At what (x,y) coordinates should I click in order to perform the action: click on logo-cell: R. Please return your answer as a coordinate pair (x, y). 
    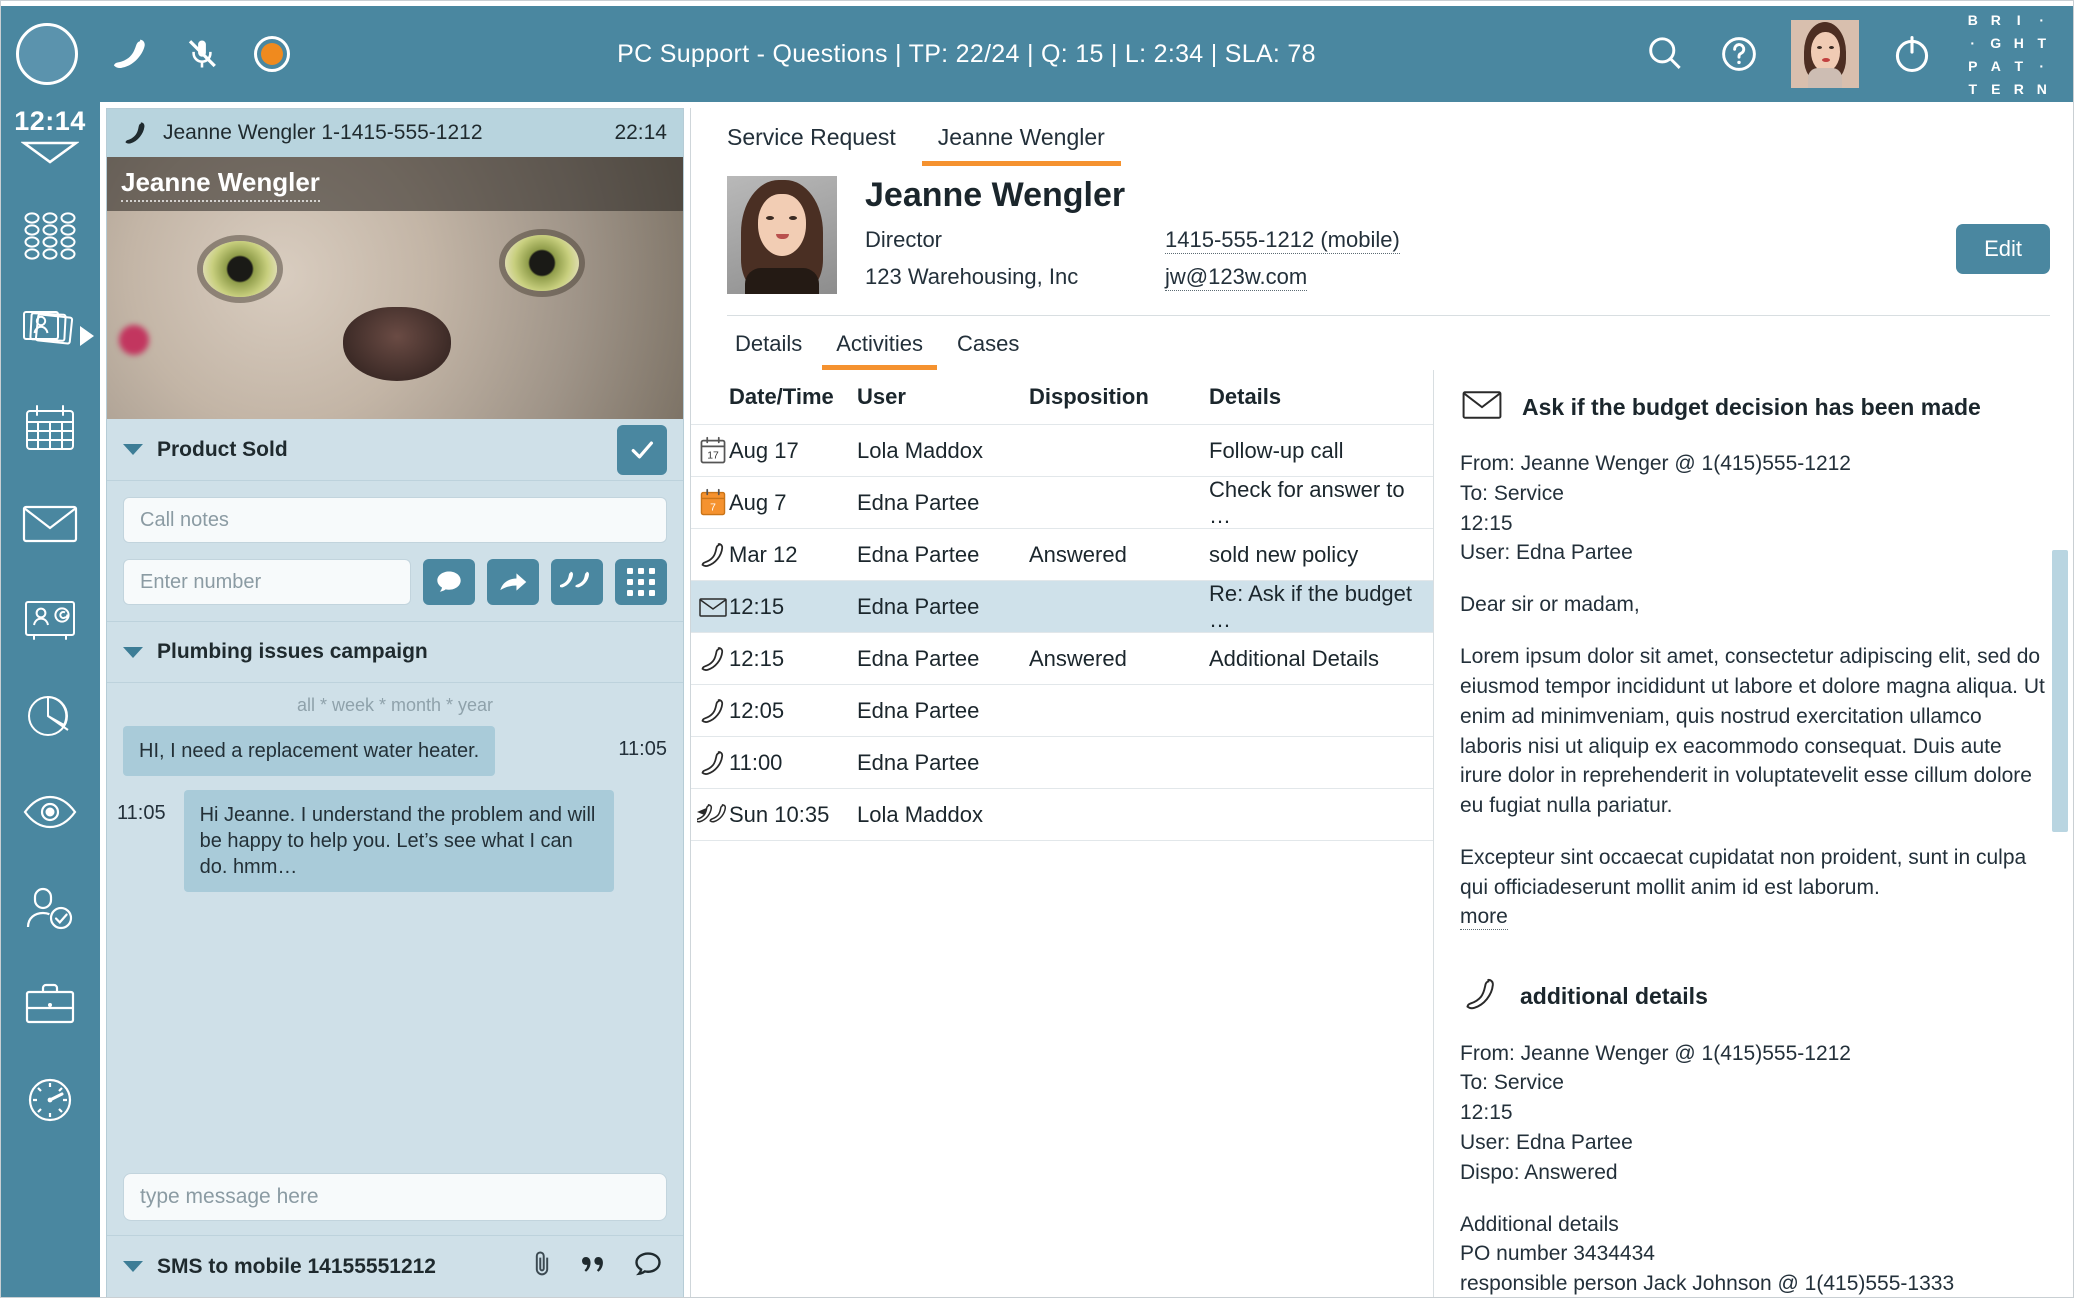
    Looking at the image, I should click on (2019, 88).